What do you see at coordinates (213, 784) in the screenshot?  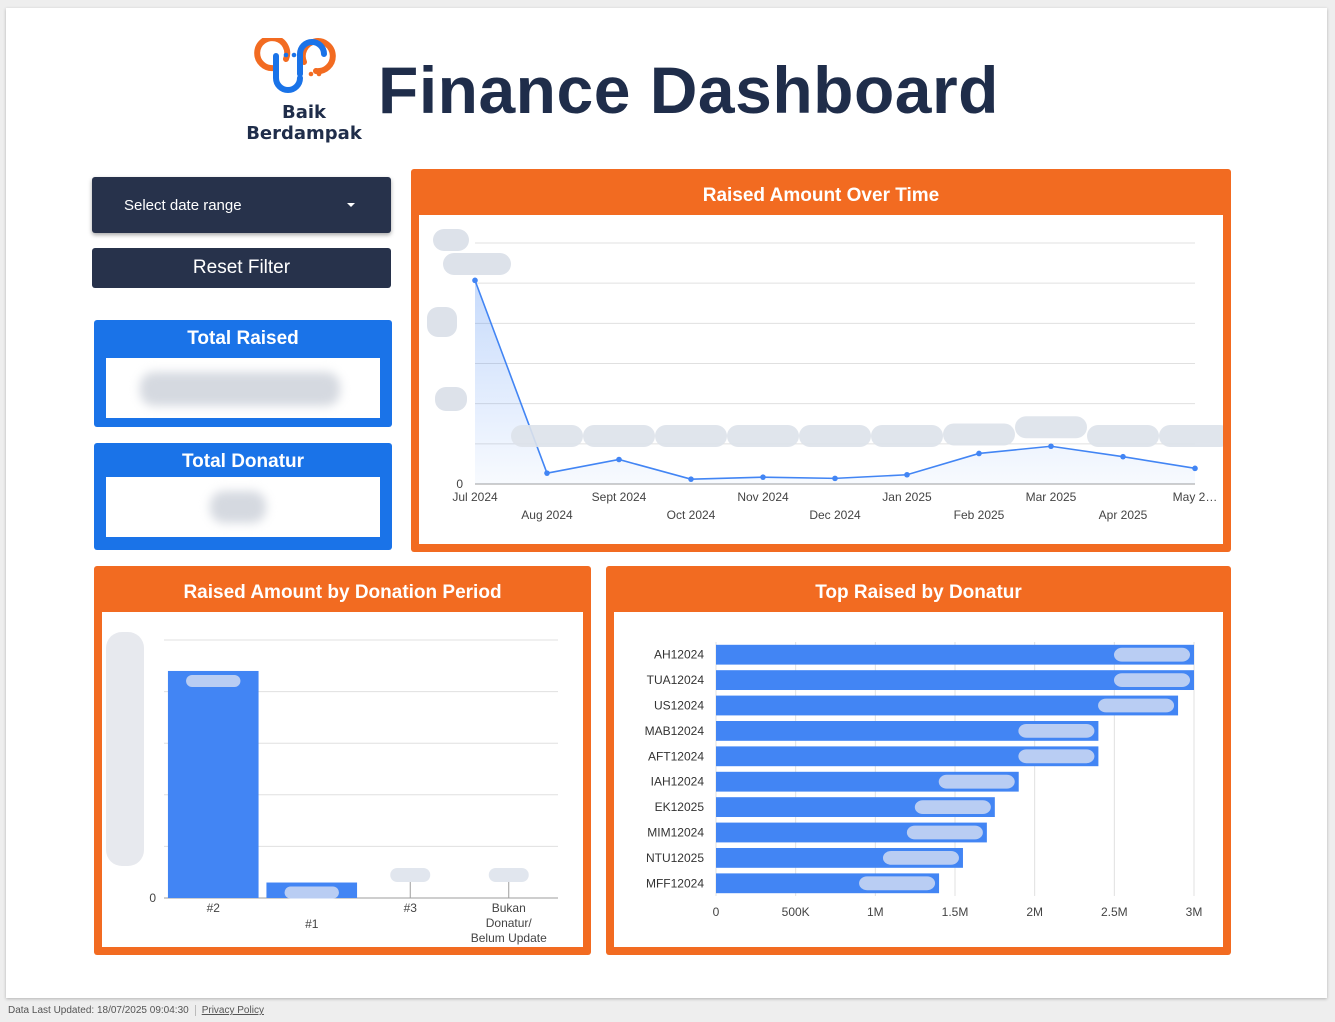 I see `bar` at bounding box center [213, 784].